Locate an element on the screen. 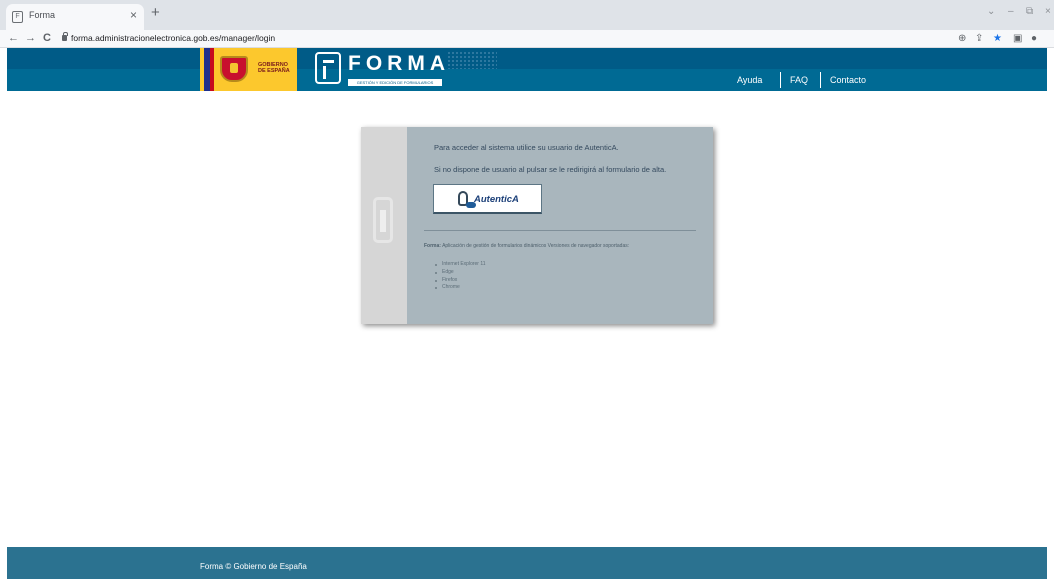 The image size is (1054, 579). tab-search-icon: ⌄ is located at coordinates (991, 11).